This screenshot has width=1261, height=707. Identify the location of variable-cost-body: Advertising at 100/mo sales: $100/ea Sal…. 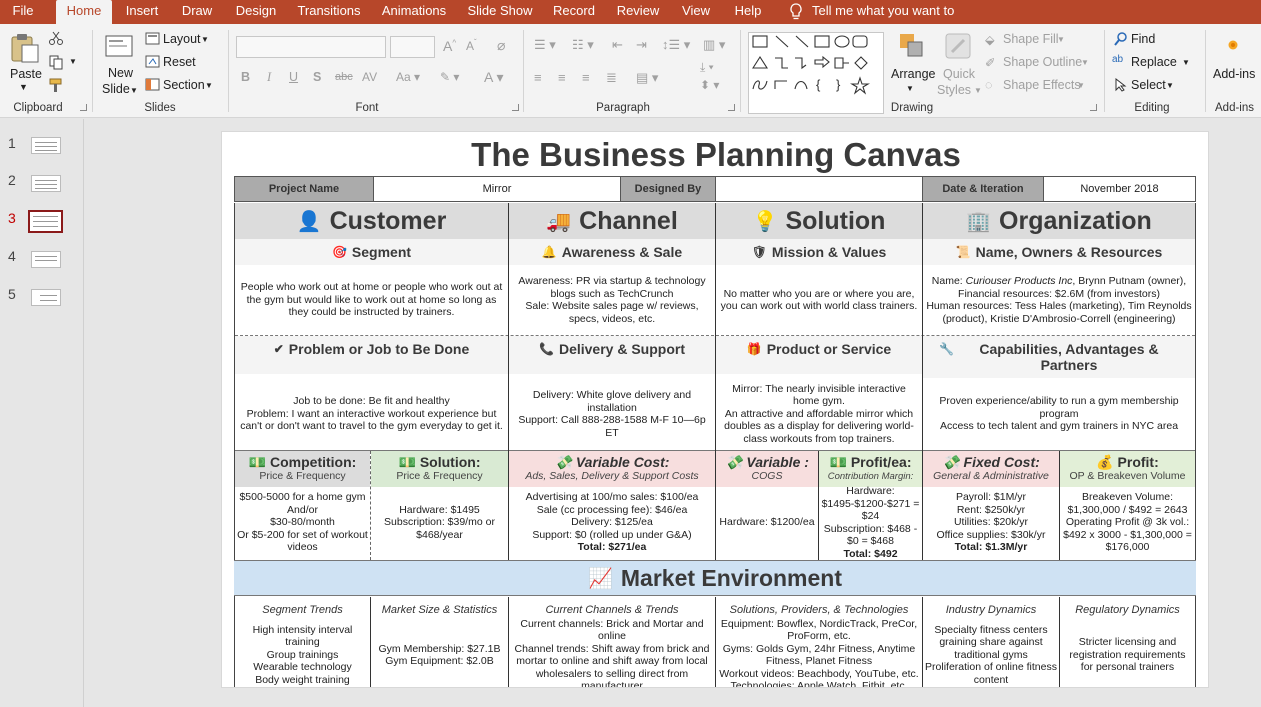
(612, 522).